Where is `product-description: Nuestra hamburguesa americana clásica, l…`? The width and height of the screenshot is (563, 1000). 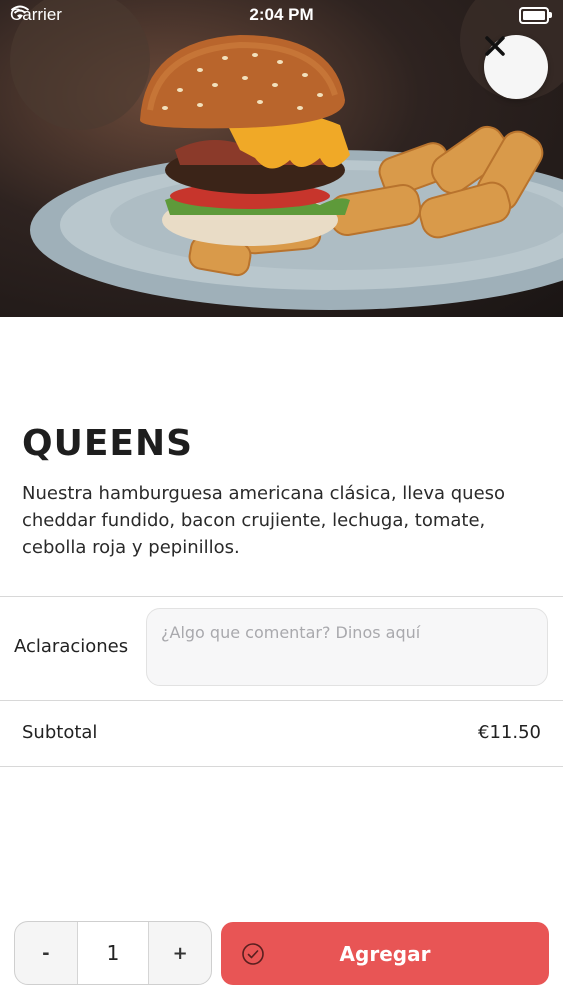 product-description: Nuestra hamburguesa americana clásica, l… is located at coordinates (264, 520).